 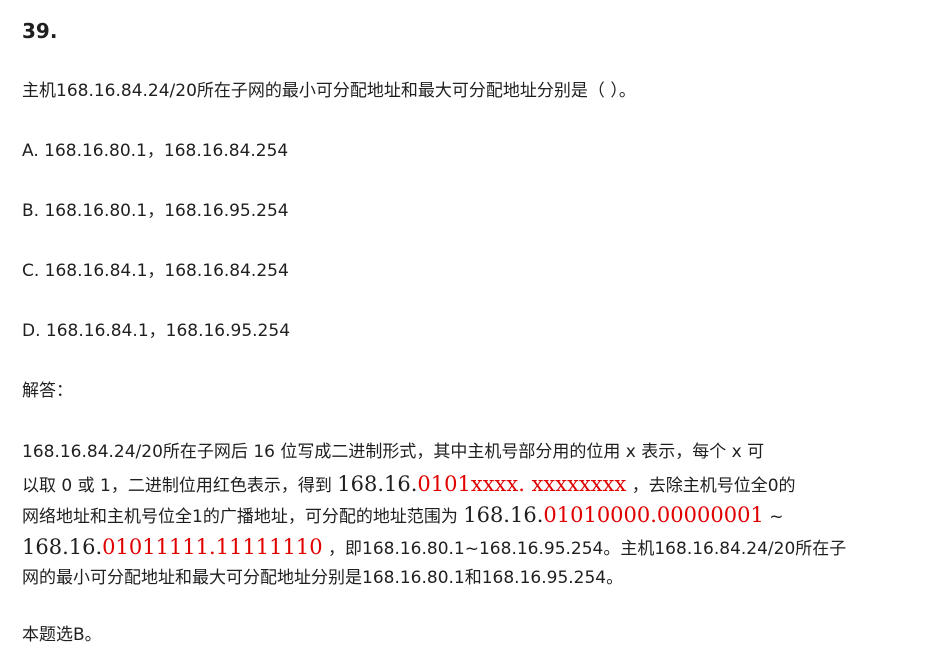 I want to click on answer-conclusion: 本题选B。, so click(x=62, y=635).